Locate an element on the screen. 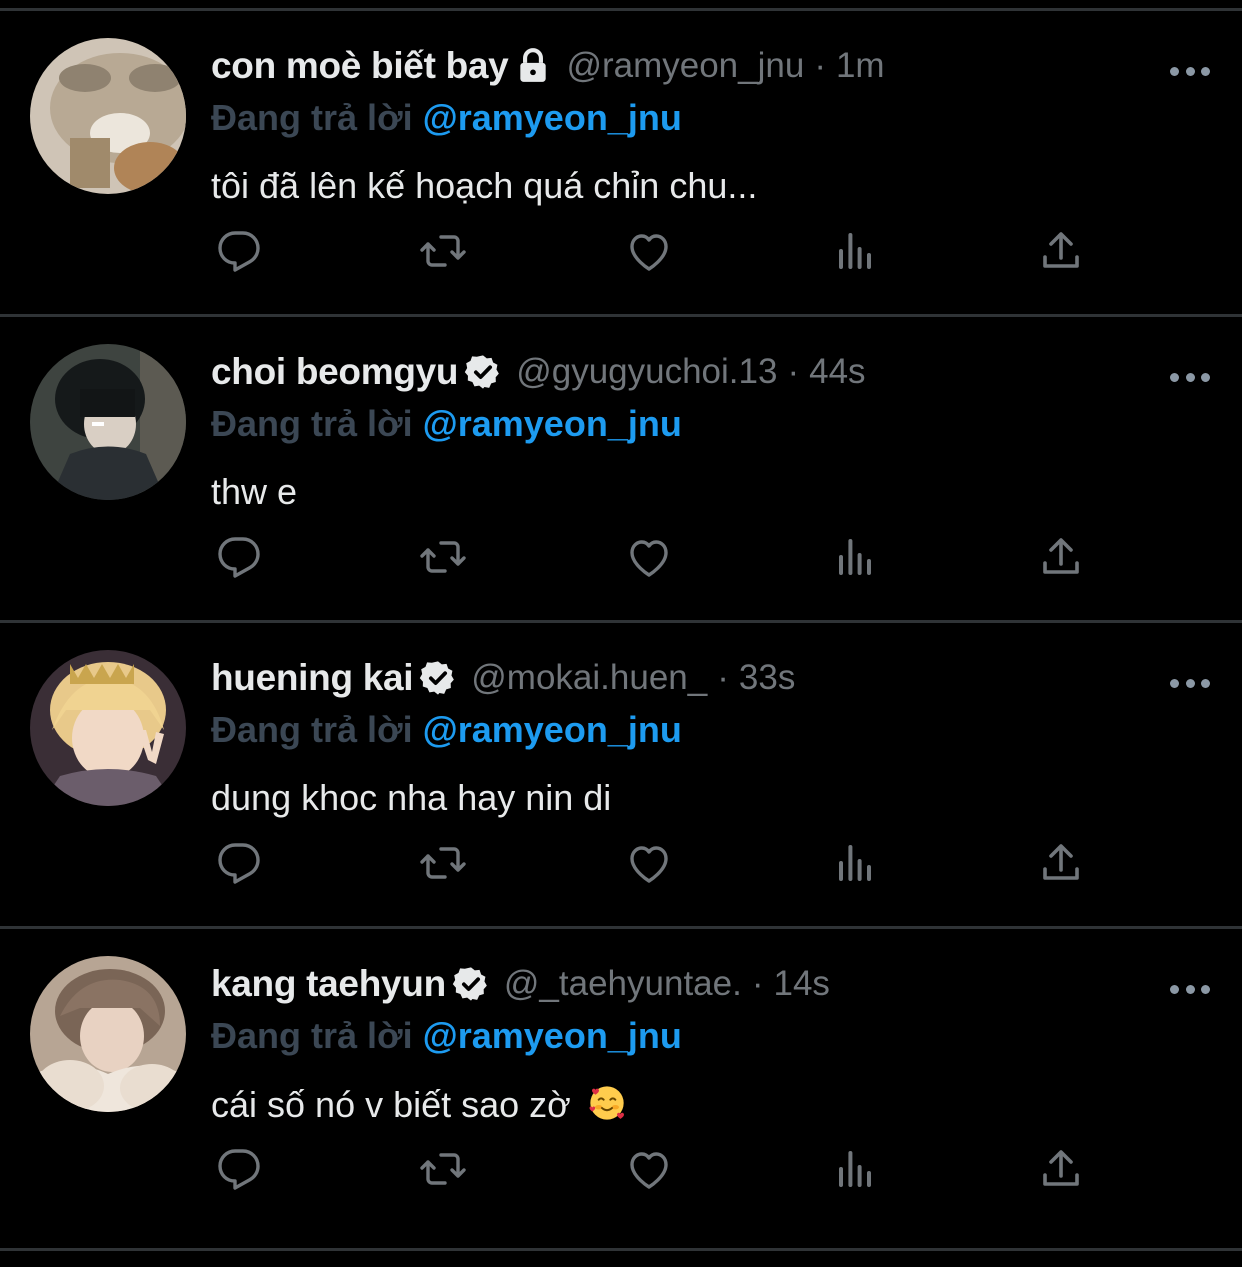 The width and height of the screenshot is (1242, 1267). tweet-text-container: cái số nó v biết sao zờ is located at coordinates (419, 1107).